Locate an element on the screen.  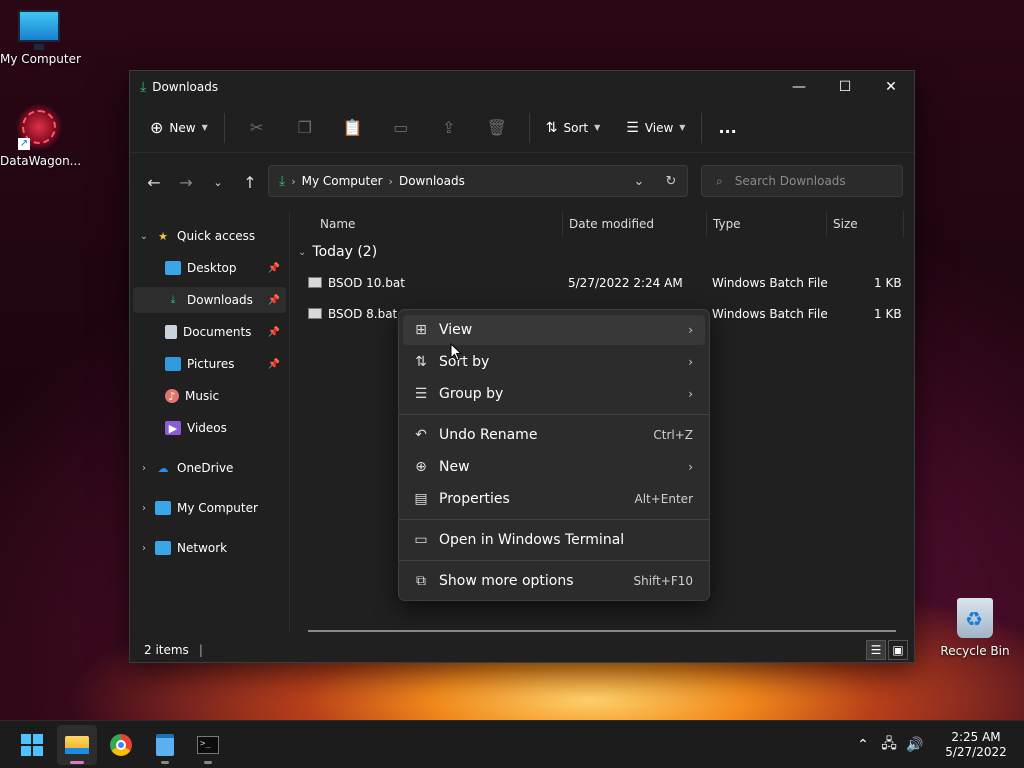
menu-separator is located at coordinates (554, 560).